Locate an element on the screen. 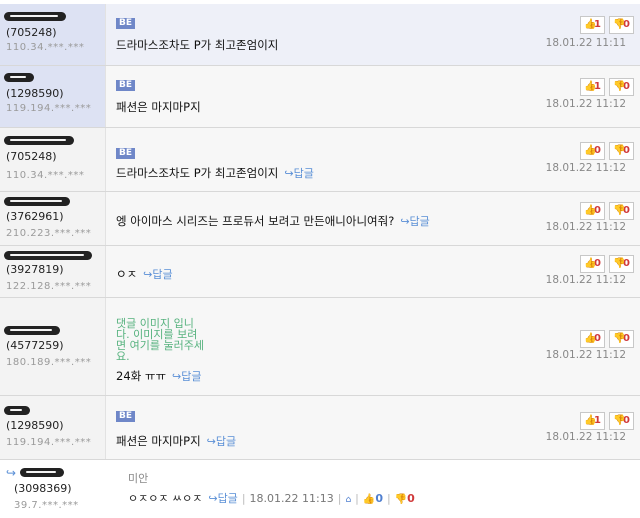 The image size is (640, 518). comment-text-line: 패션은 마지마P지 ↪답글 is located at coordinates (176, 441).